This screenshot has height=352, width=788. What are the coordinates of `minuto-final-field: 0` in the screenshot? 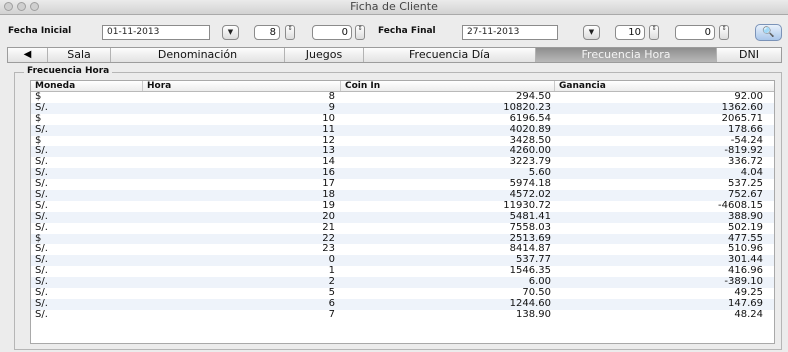 It's located at (695, 32).